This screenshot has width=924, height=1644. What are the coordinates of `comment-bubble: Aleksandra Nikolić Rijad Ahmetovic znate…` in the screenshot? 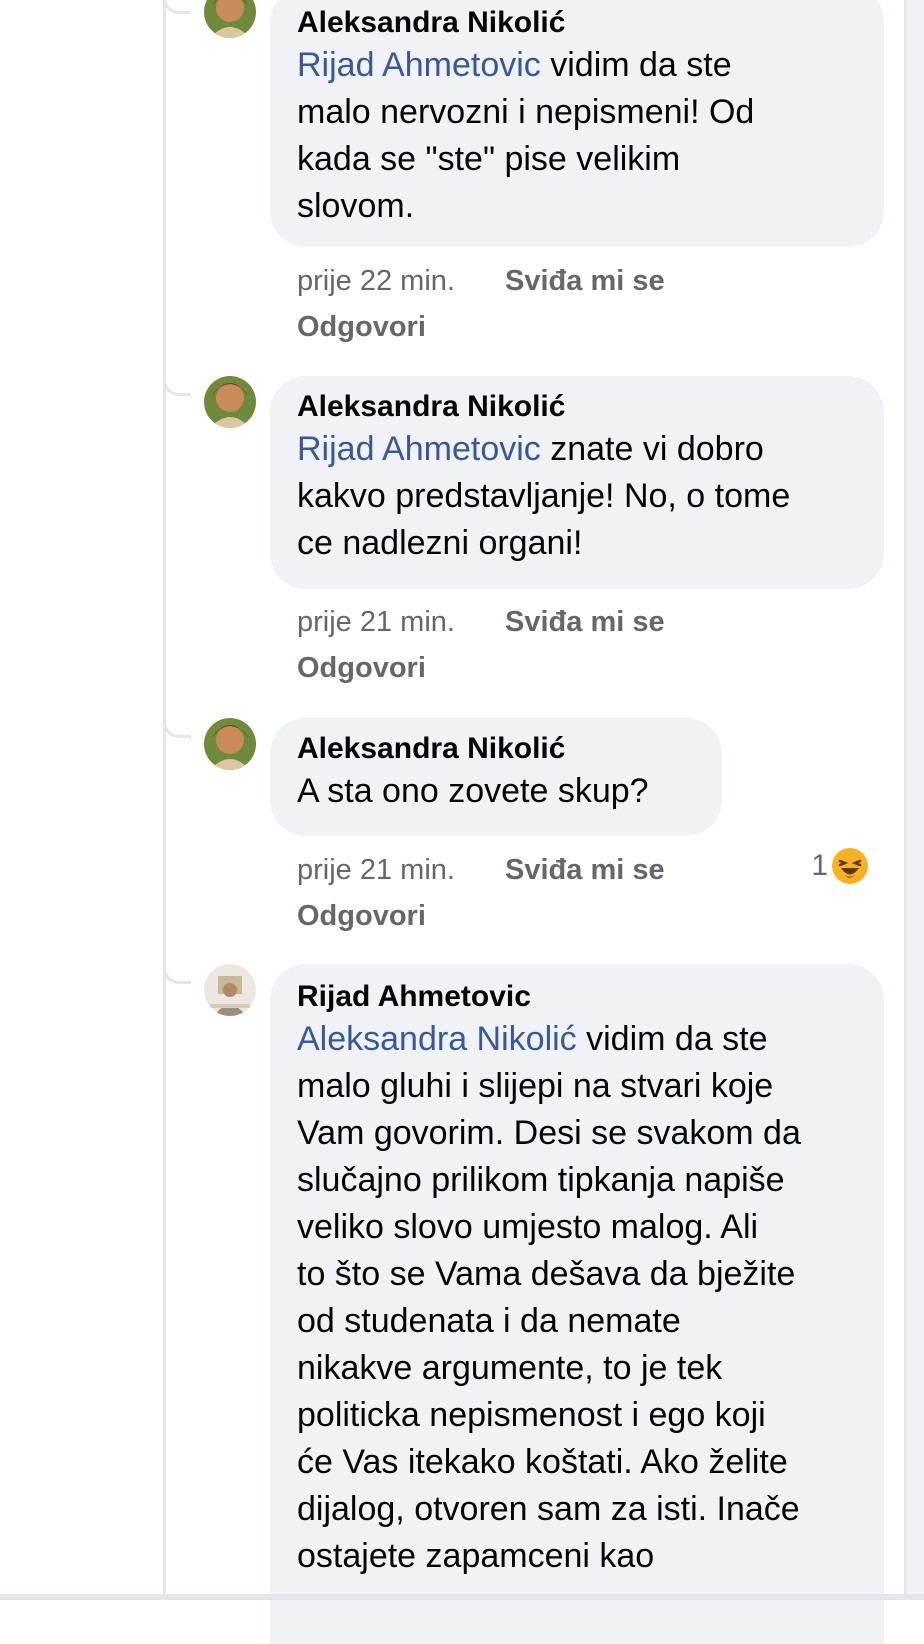 It's located at (577, 482).